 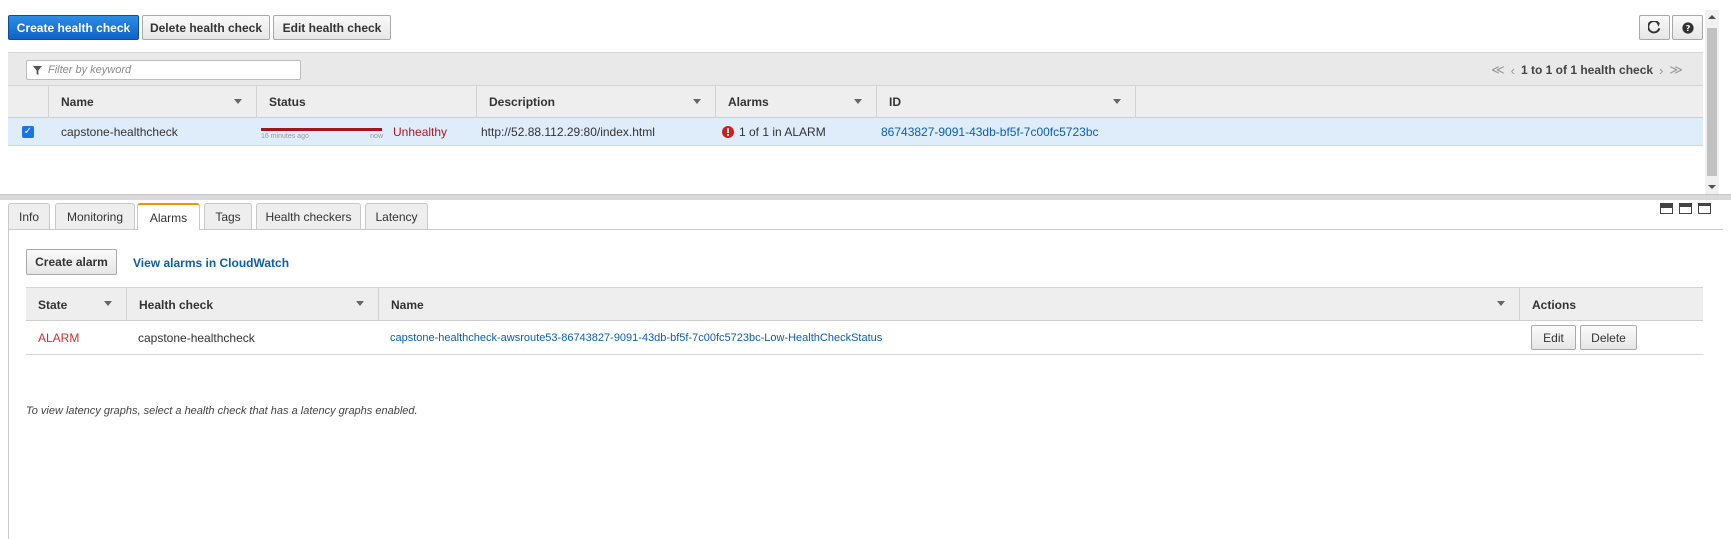 I want to click on first-page-icon: ≪, so click(x=1498, y=70).